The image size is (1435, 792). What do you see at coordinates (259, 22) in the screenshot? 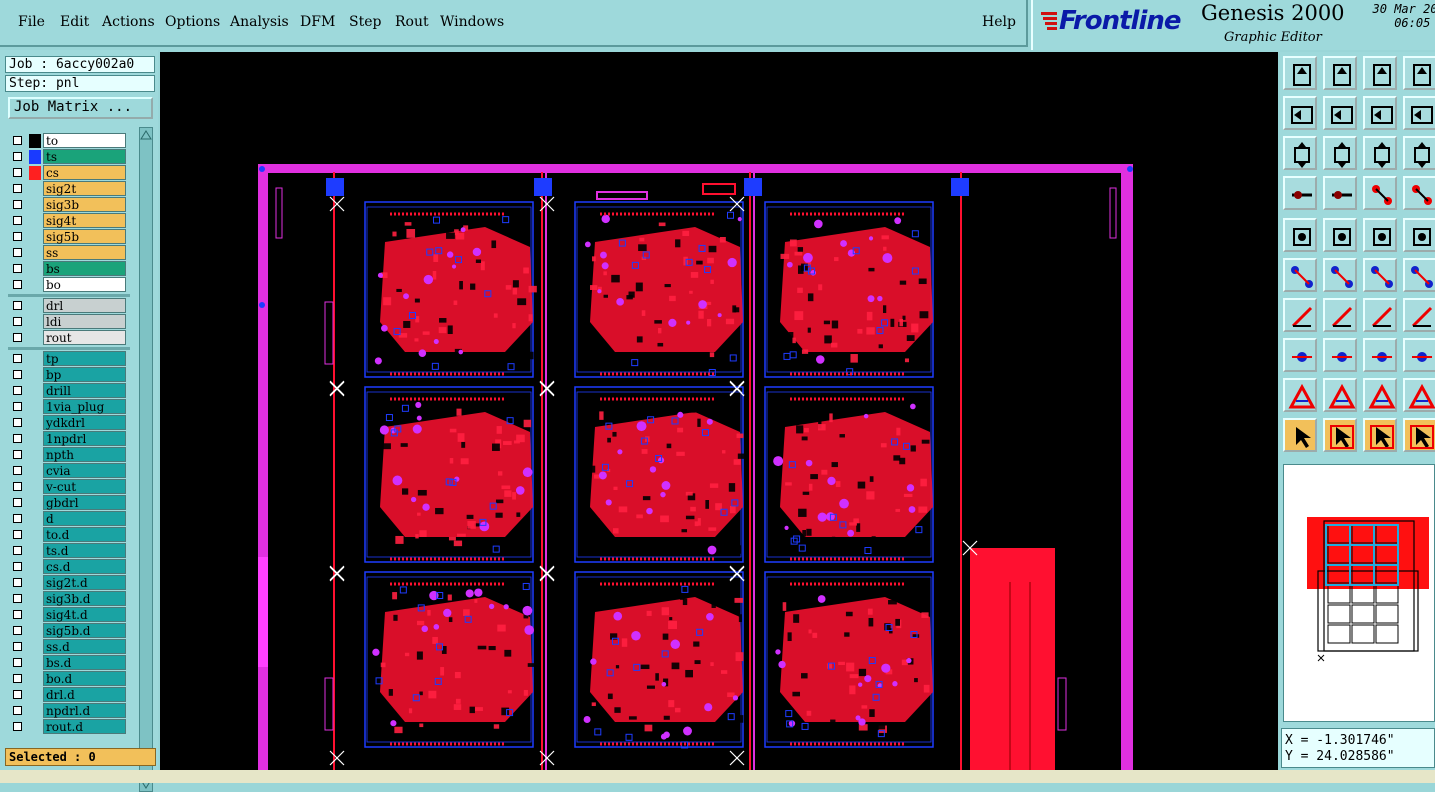
I see `menu-analysis: Analysis` at bounding box center [259, 22].